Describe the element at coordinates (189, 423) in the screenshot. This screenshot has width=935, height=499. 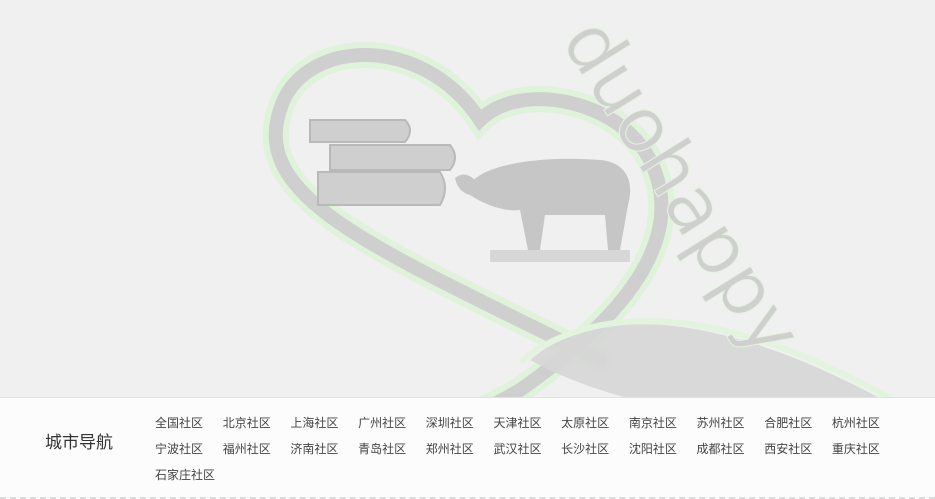
I see `city-link-national: 全国社区` at that location.